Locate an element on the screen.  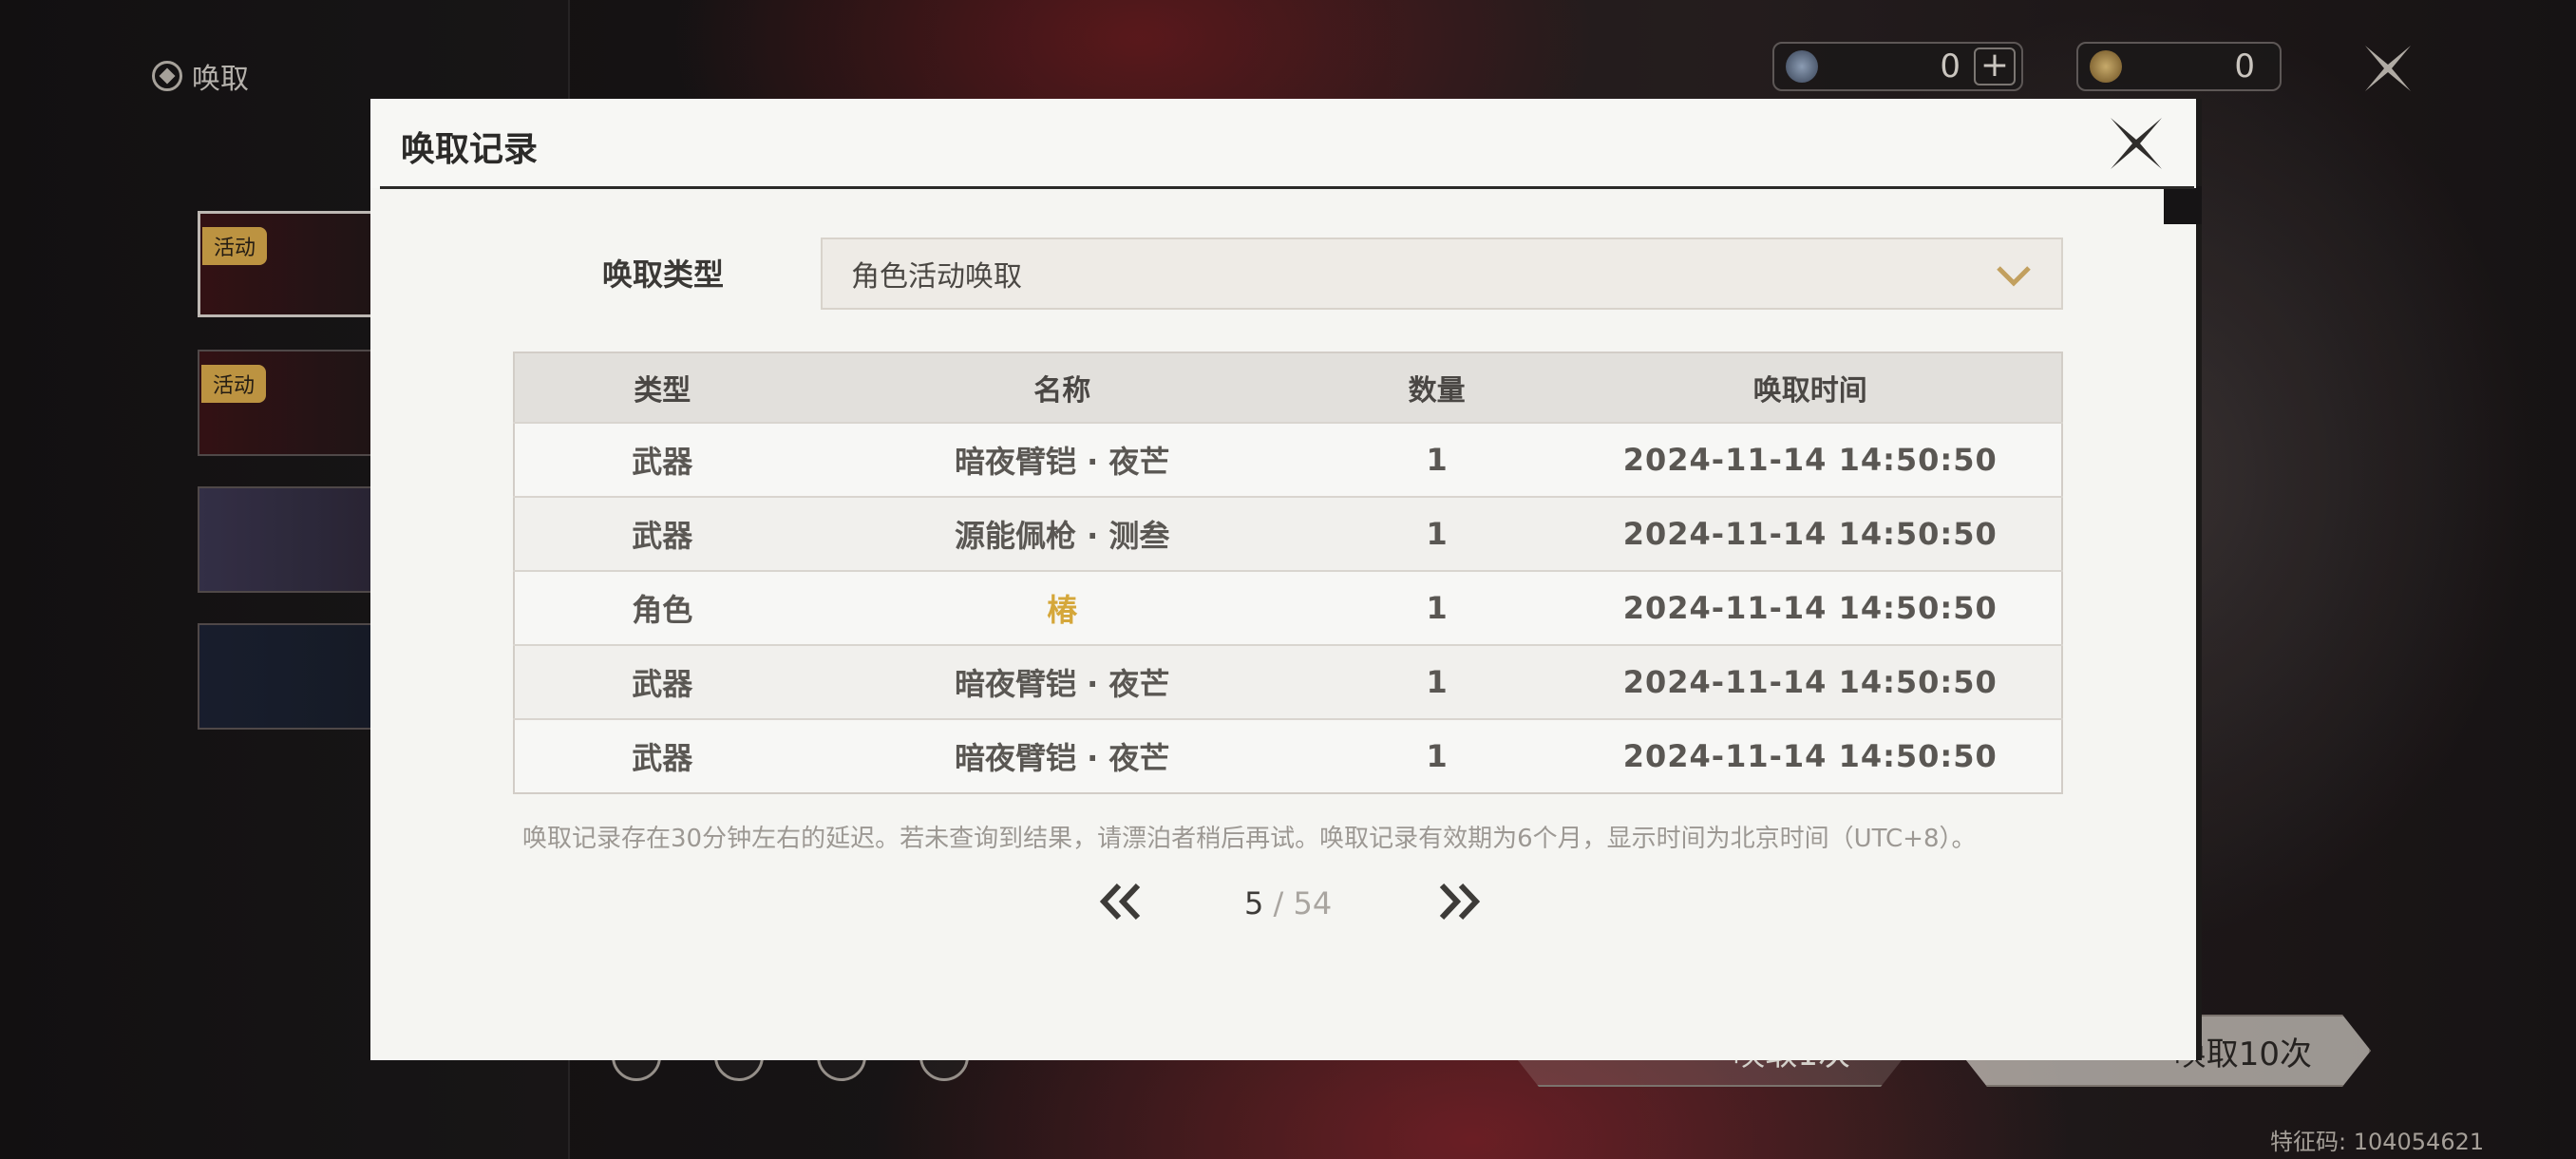
double-chevron-left-icon is located at coordinates (1121, 901).